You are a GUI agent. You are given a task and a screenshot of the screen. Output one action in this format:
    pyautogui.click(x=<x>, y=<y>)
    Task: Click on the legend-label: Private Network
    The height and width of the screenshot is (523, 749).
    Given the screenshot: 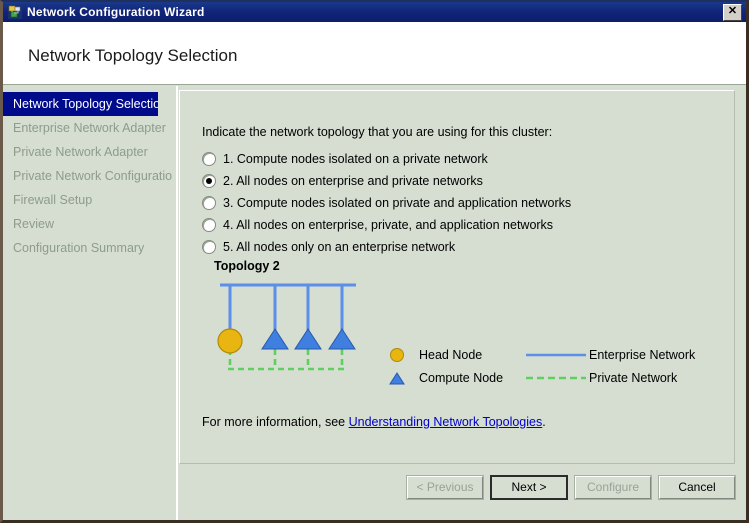 What is the action you would take?
    pyautogui.click(x=633, y=377)
    